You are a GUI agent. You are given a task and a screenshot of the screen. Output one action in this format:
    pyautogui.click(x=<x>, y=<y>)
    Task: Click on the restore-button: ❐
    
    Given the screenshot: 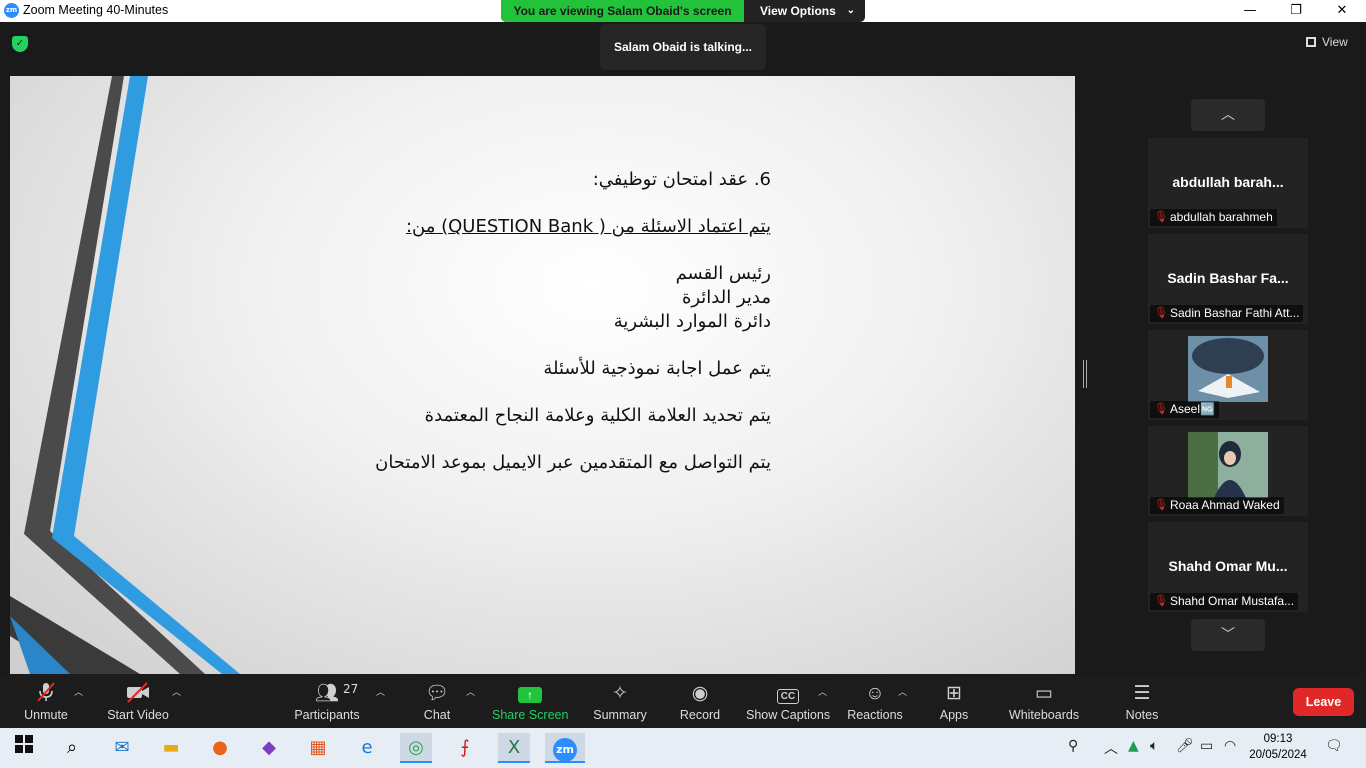 What is the action you would take?
    pyautogui.click(x=1296, y=11)
    